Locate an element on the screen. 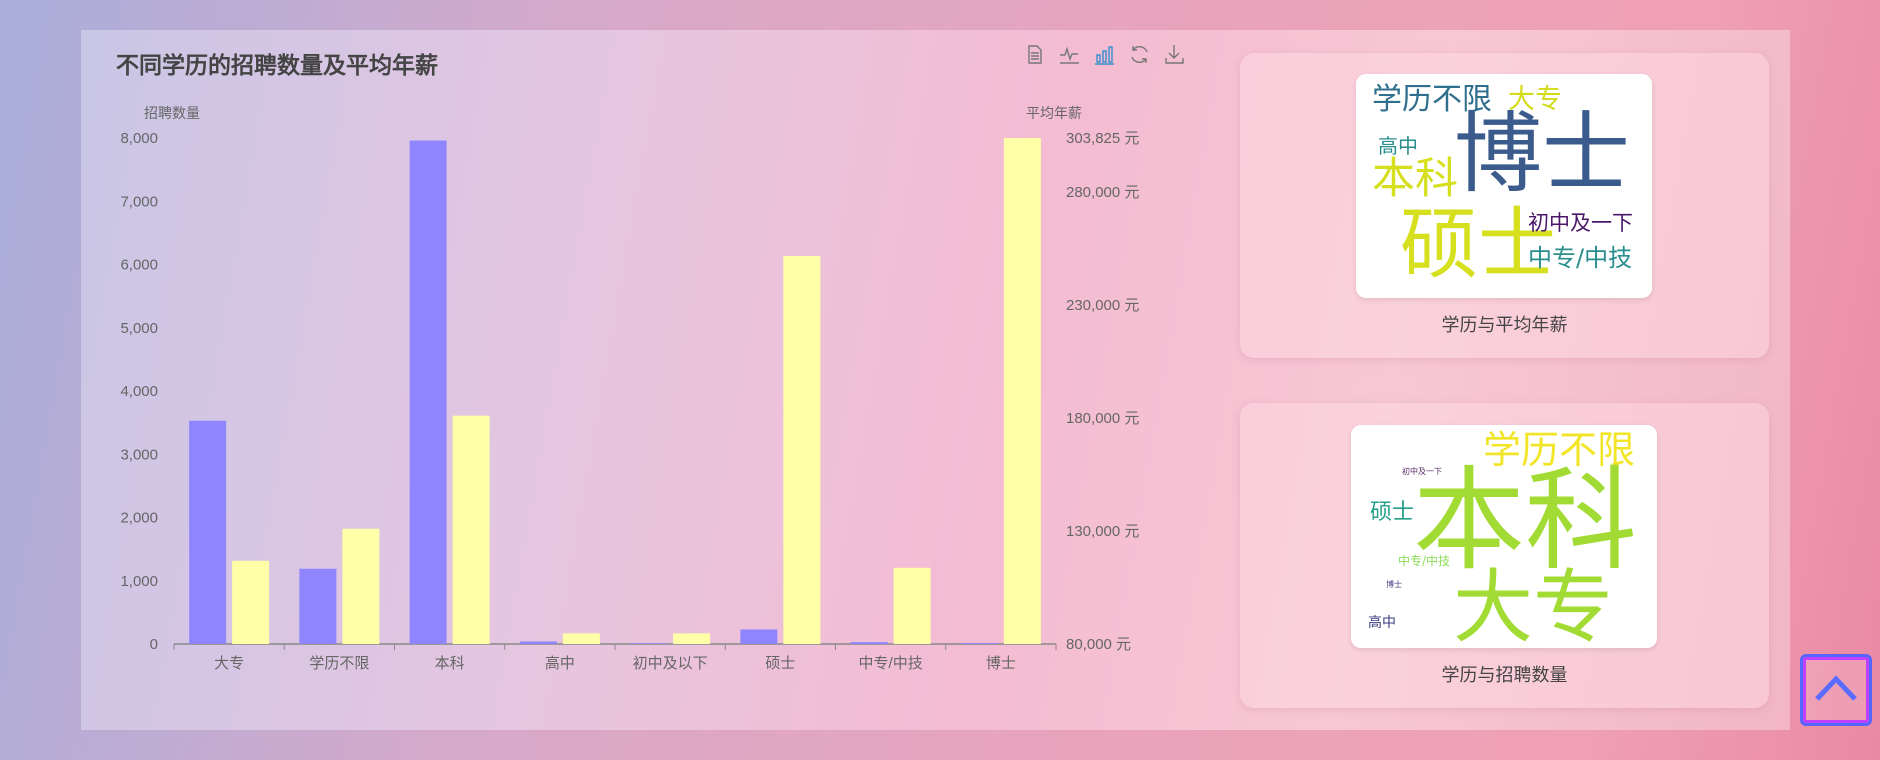 This screenshot has width=1880, height=760. right-tick-label: 130,000 元 is located at coordinates (1102, 531).